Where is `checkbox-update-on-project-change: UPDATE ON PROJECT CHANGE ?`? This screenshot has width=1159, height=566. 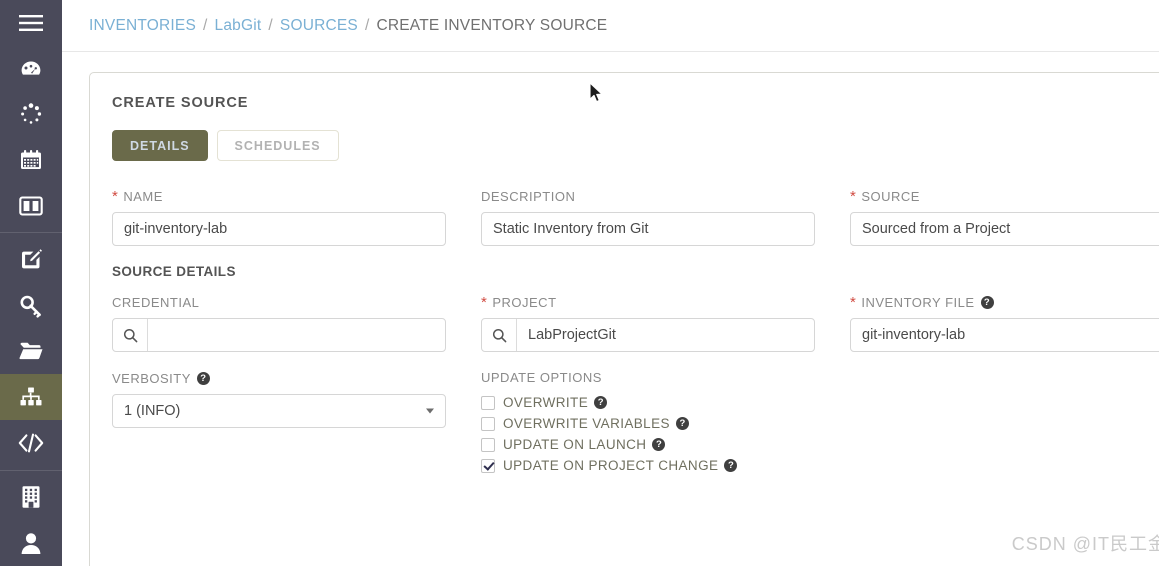 checkbox-update-on-project-change: UPDATE ON PROJECT CHANGE ? is located at coordinates (691, 465).